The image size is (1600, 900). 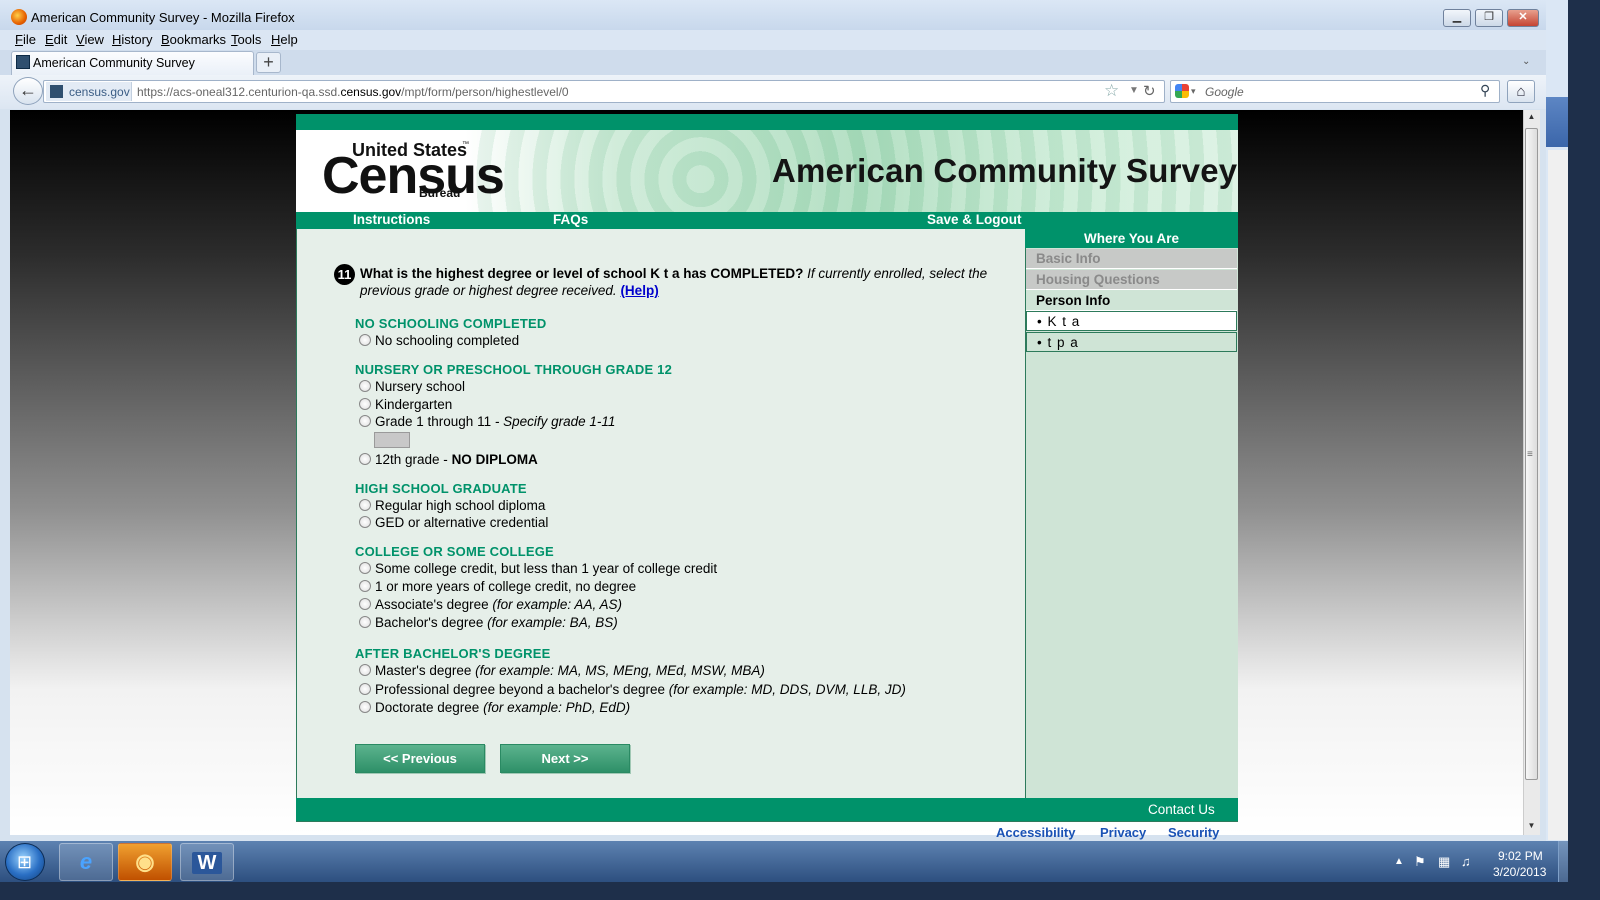 I want to click on show-hidden-icons-button: ▲, so click(x=1399, y=861).